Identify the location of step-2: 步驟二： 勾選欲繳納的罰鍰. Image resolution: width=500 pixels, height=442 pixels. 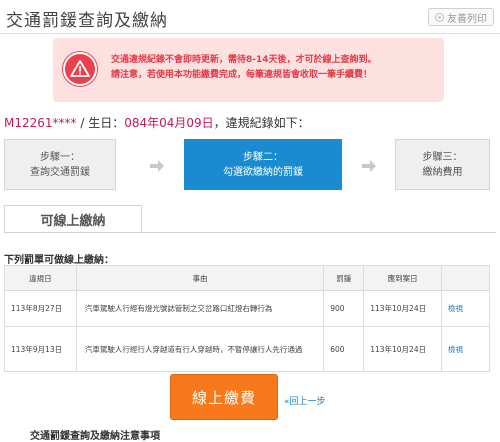
(263, 164).